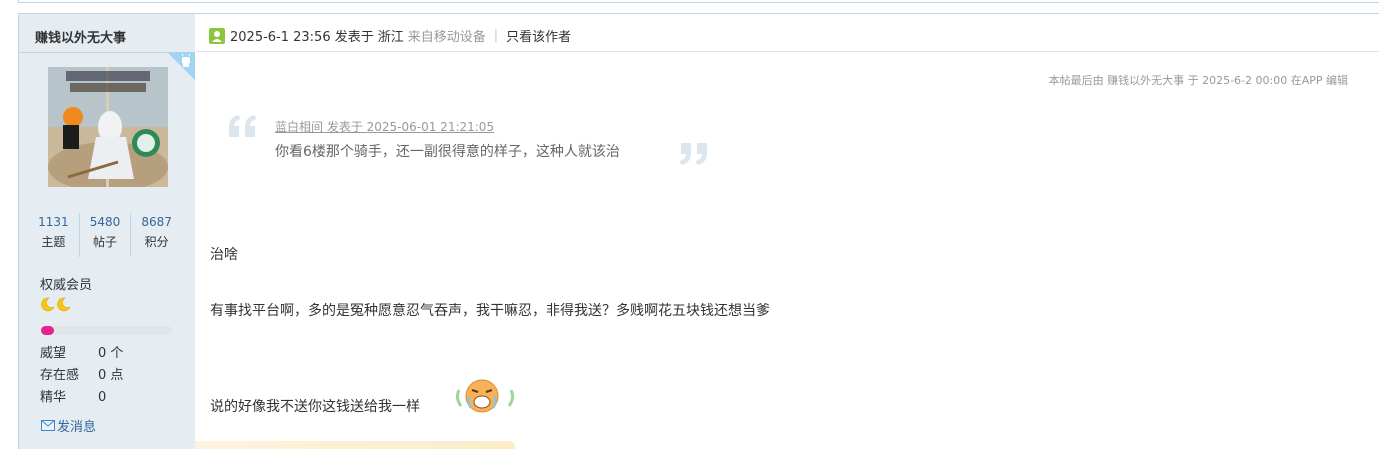  What do you see at coordinates (224, 255) in the screenshot?
I see `post-line: 治啥` at bounding box center [224, 255].